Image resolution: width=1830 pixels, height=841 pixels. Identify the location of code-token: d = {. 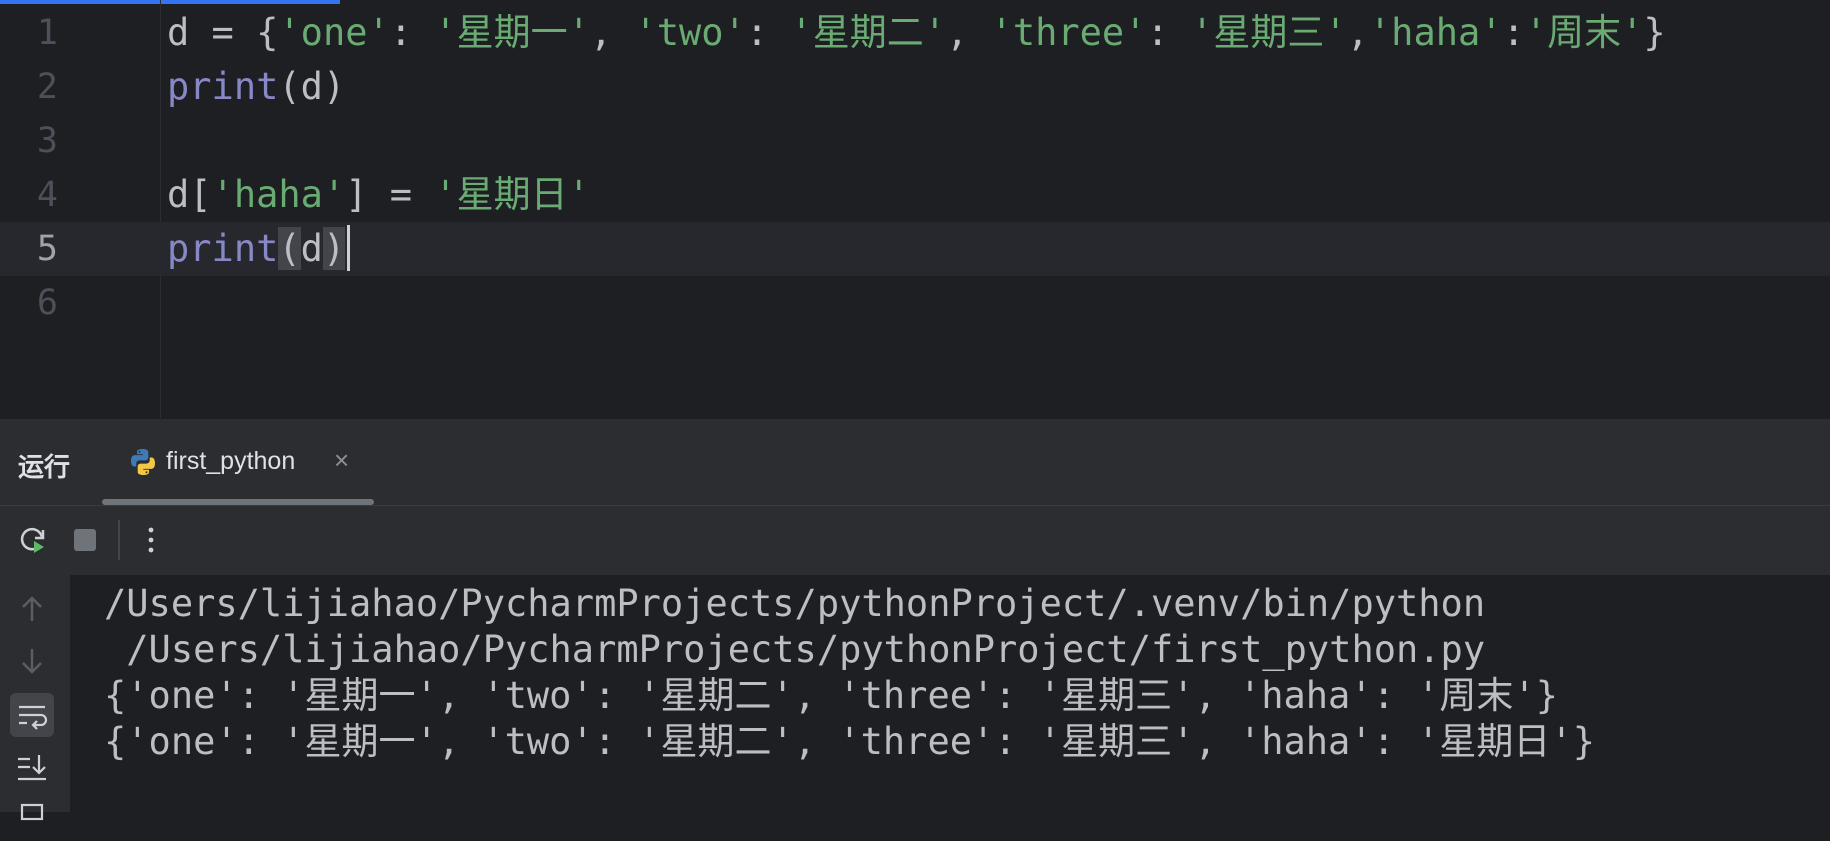
(223, 32).